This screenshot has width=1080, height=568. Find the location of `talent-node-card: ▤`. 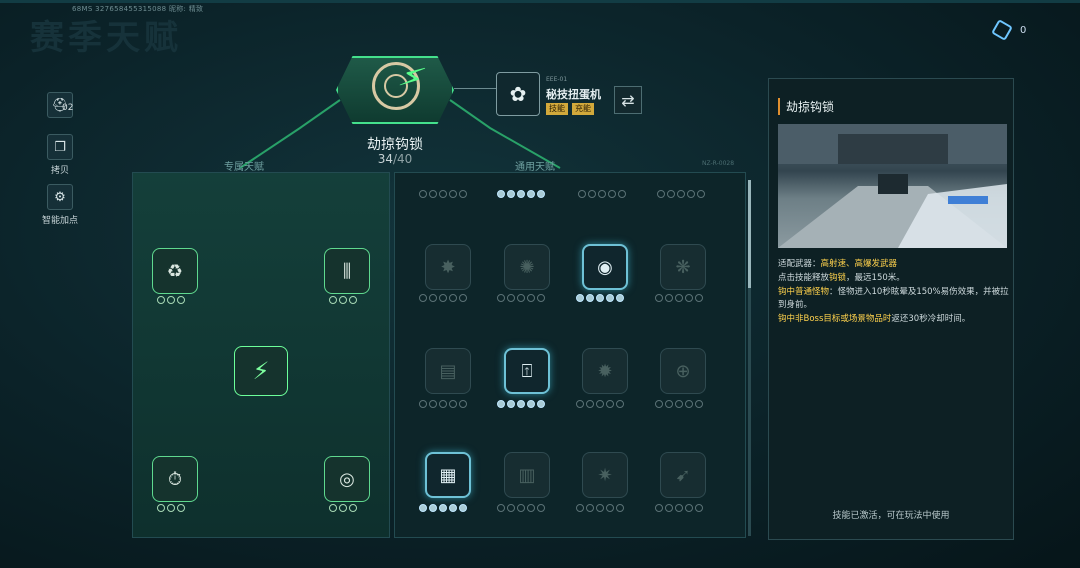

talent-node-card: ▤ is located at coordinates (448, 371).